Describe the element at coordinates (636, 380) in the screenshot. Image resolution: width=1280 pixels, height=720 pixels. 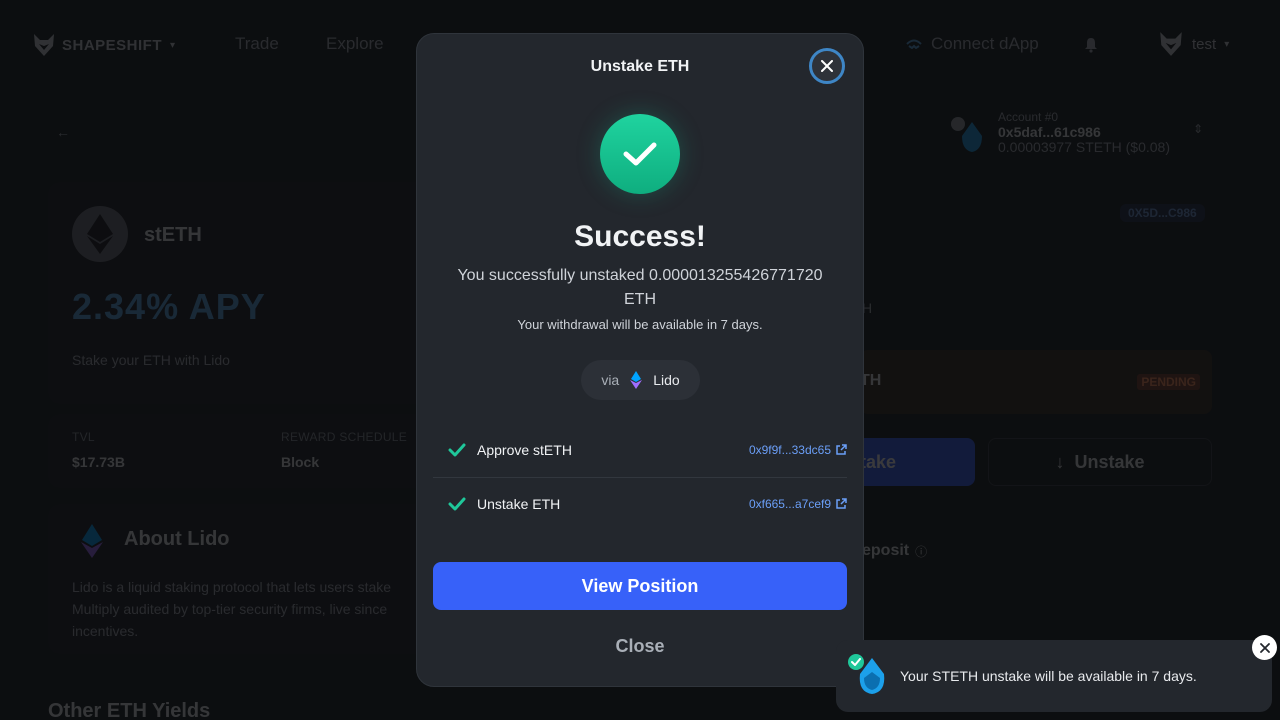
I see `lido-icon` at that location.